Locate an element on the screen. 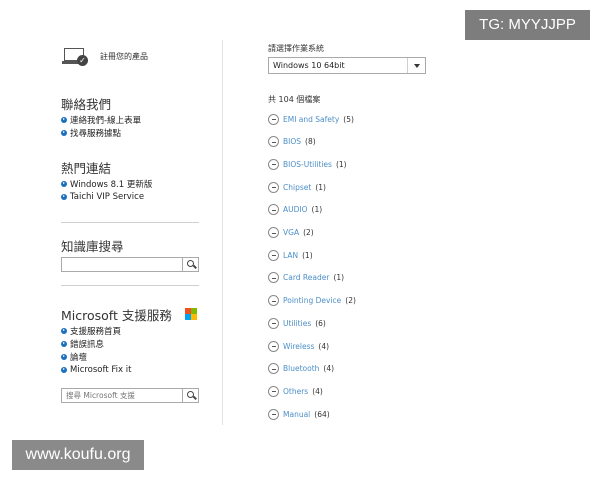  category-item: Chipset (1) is located at coordinates (297, 187).